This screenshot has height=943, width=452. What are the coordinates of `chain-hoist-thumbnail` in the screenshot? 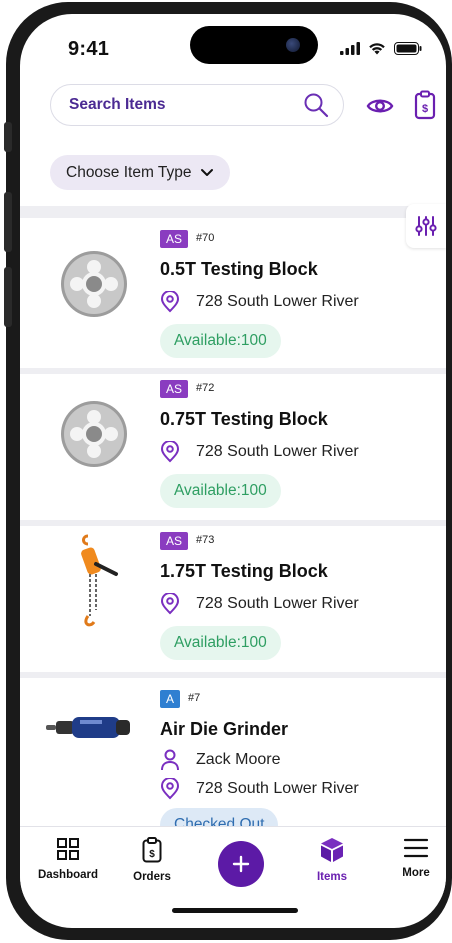 It's located at (99, 580).